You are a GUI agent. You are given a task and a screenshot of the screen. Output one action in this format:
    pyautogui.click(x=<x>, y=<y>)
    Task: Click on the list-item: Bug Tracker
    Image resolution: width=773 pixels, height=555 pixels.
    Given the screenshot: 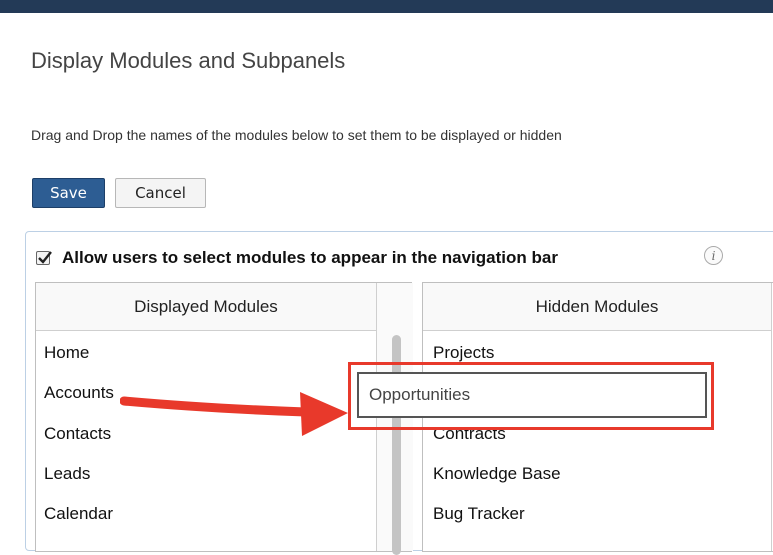 What is the action you would take?
    pyautogui.click(x=479, y=514)
    